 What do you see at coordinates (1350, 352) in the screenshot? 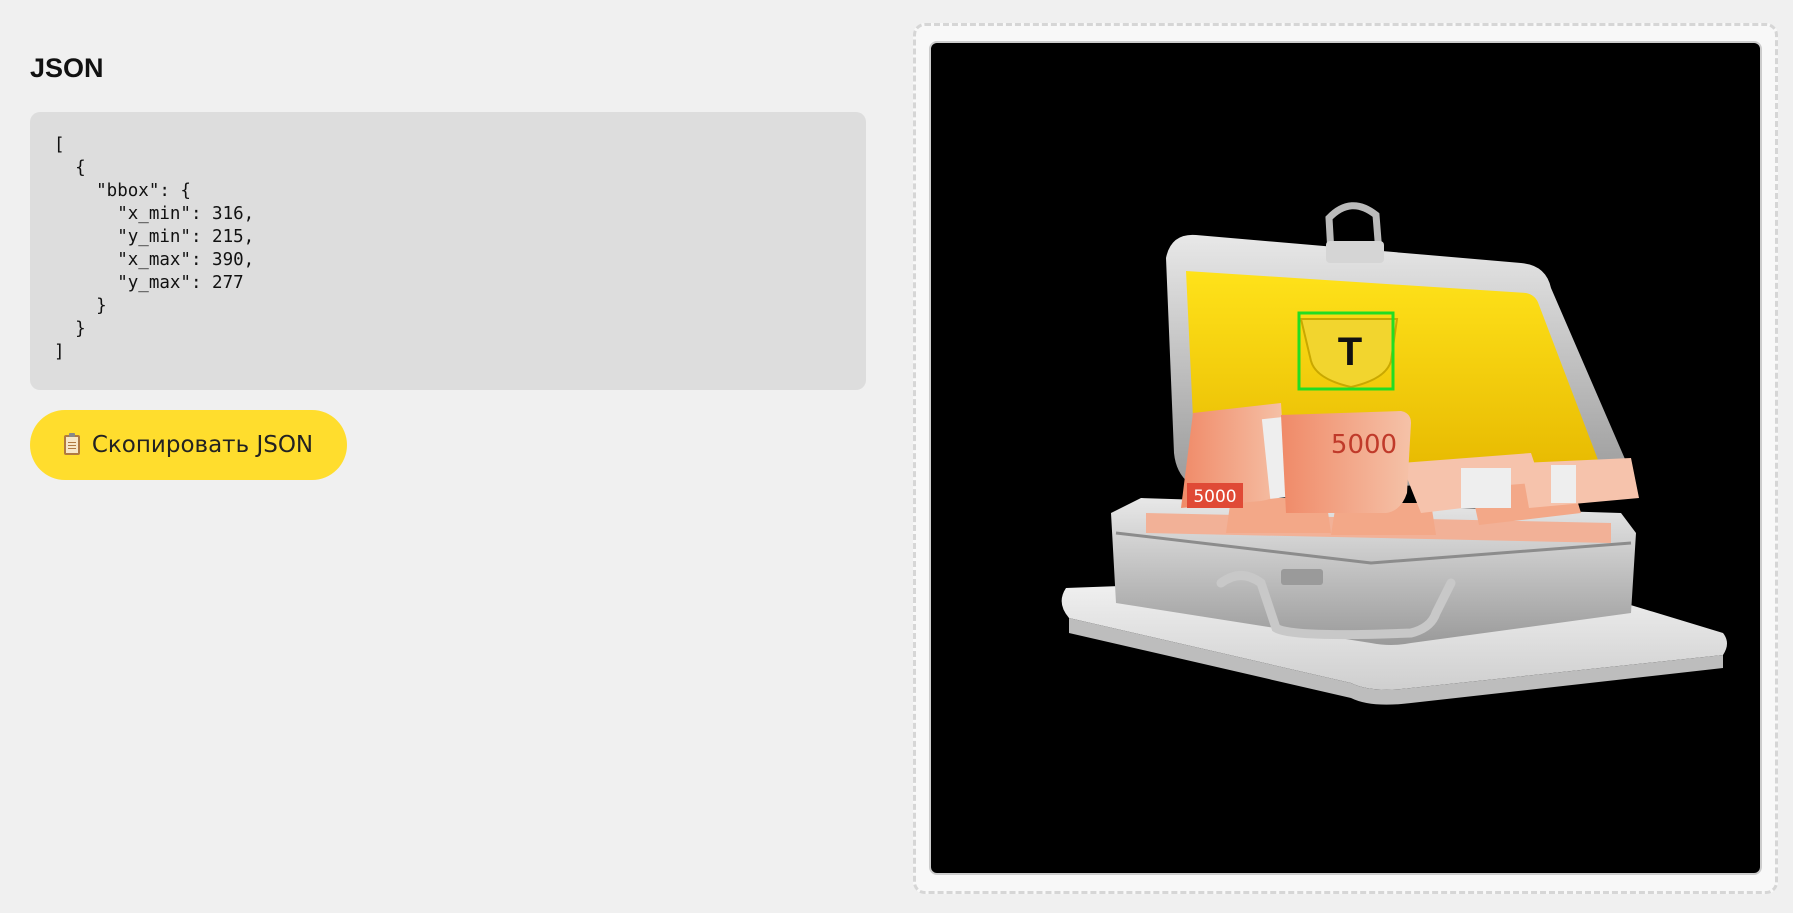
I see `logo-letter: Т` at bounding box center [1350, 352].